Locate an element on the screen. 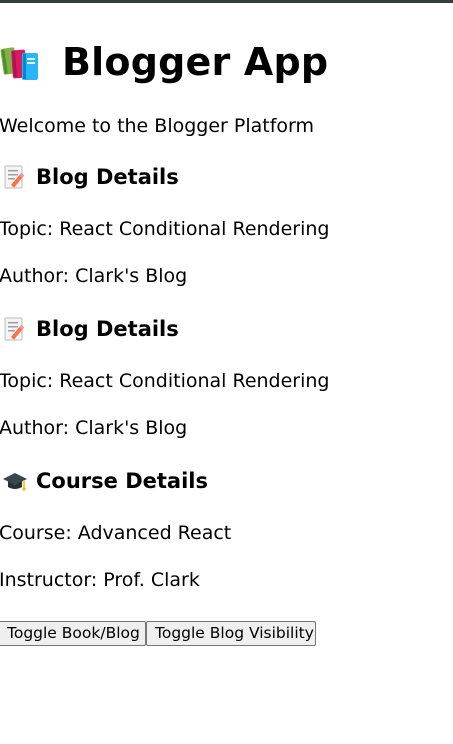 Image resolution: width=453 pixels, height=744 pixels. course-name-text: Course: Advanced React is located at coordinates (116, 533).